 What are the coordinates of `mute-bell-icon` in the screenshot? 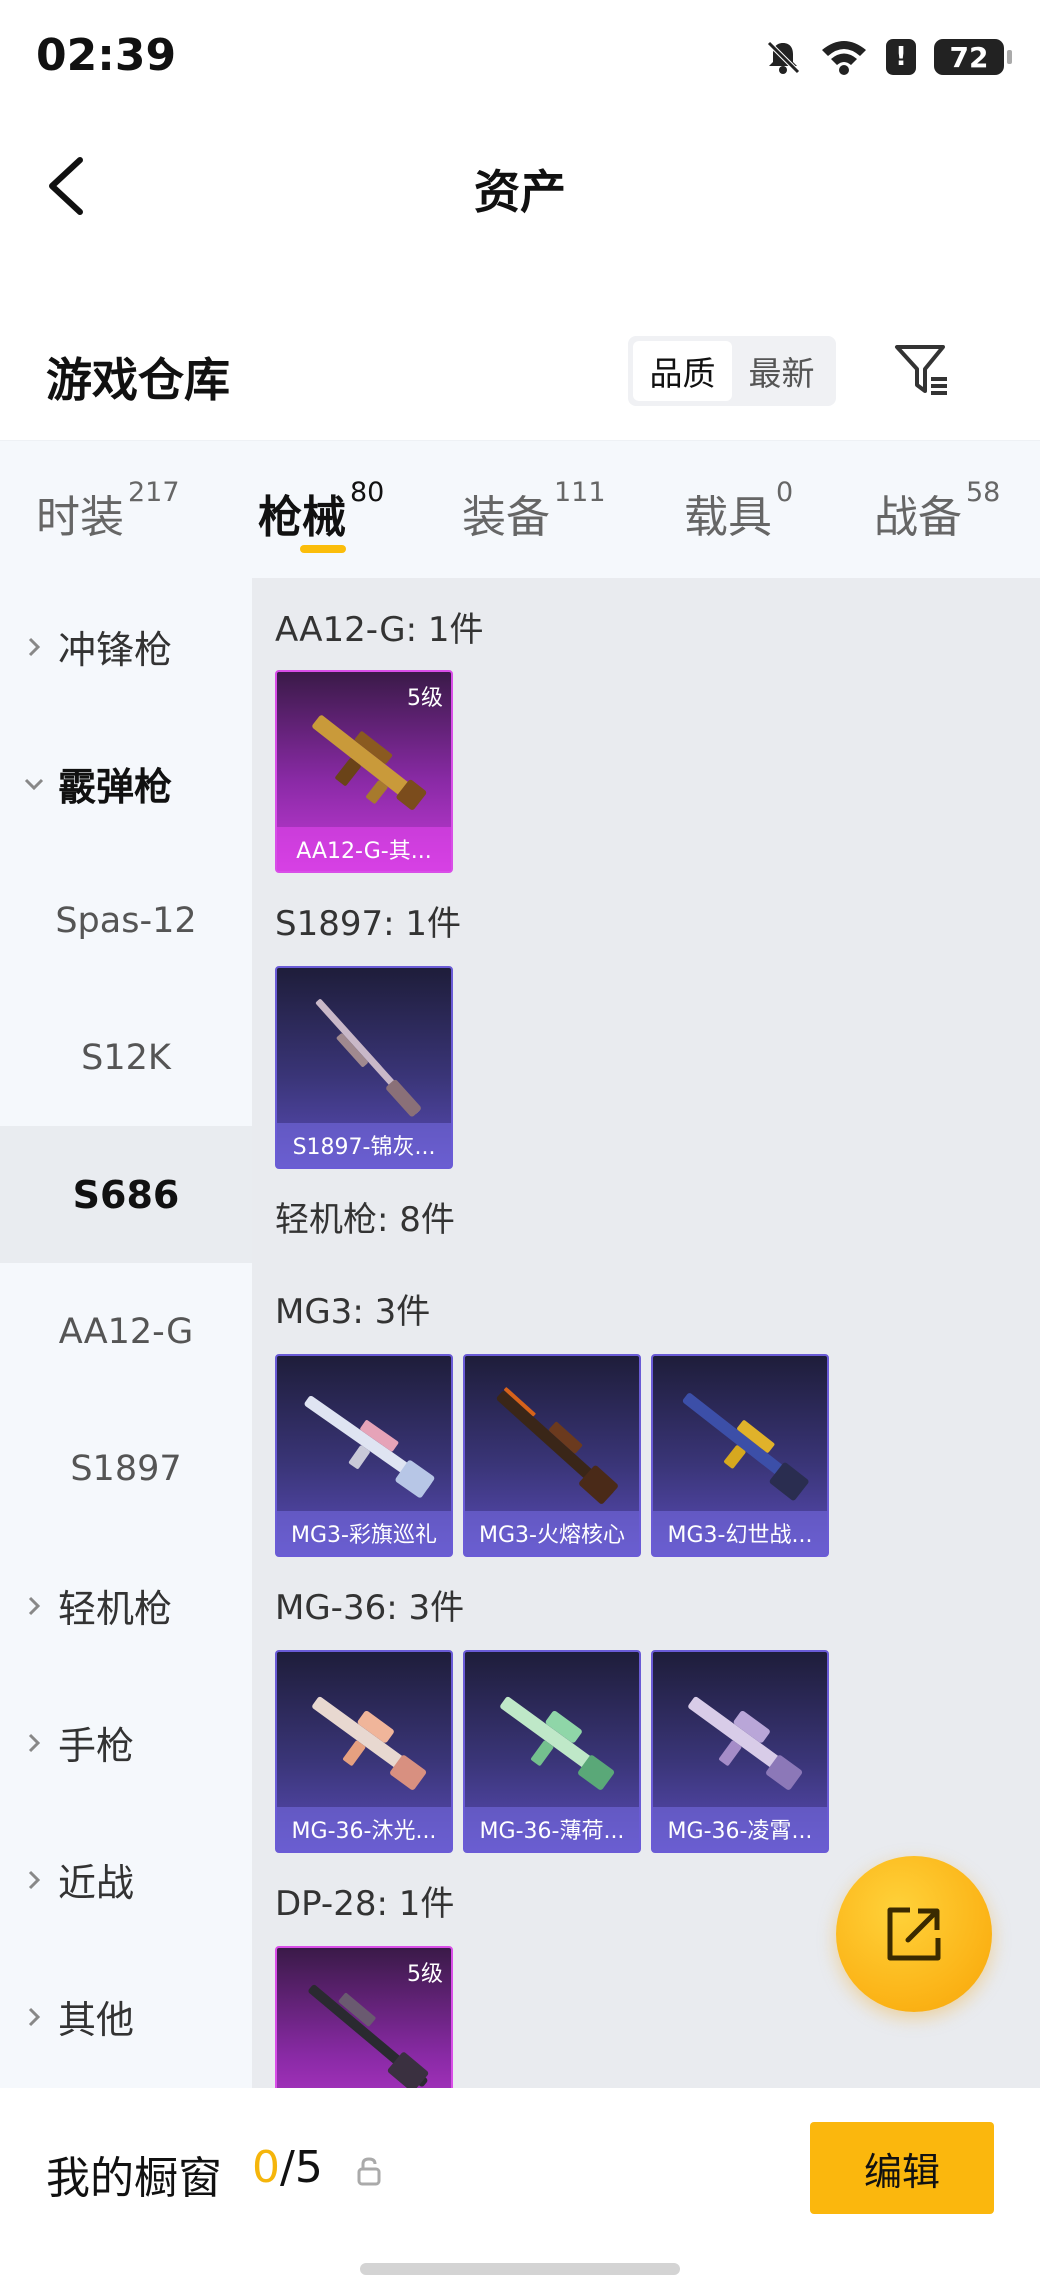 It's located at (783, 57).